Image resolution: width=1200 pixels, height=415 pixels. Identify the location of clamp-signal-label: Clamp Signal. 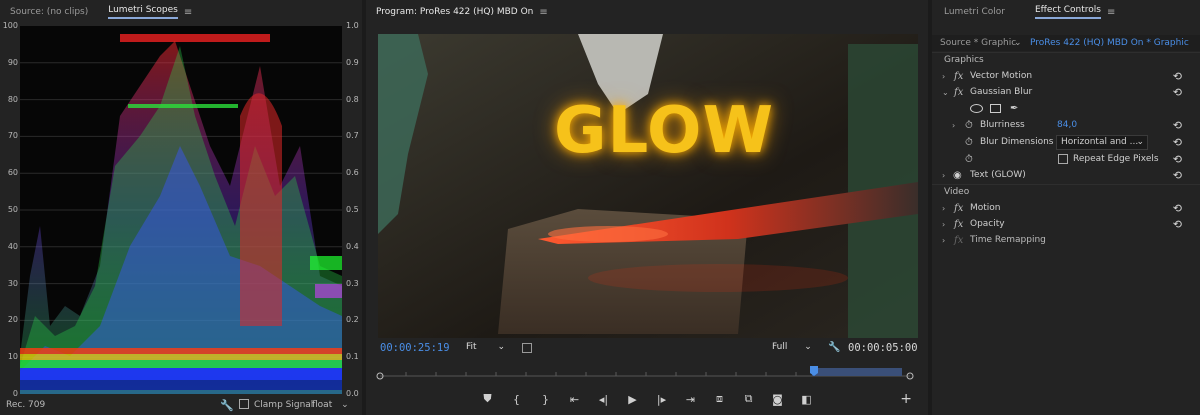
(284, 405).